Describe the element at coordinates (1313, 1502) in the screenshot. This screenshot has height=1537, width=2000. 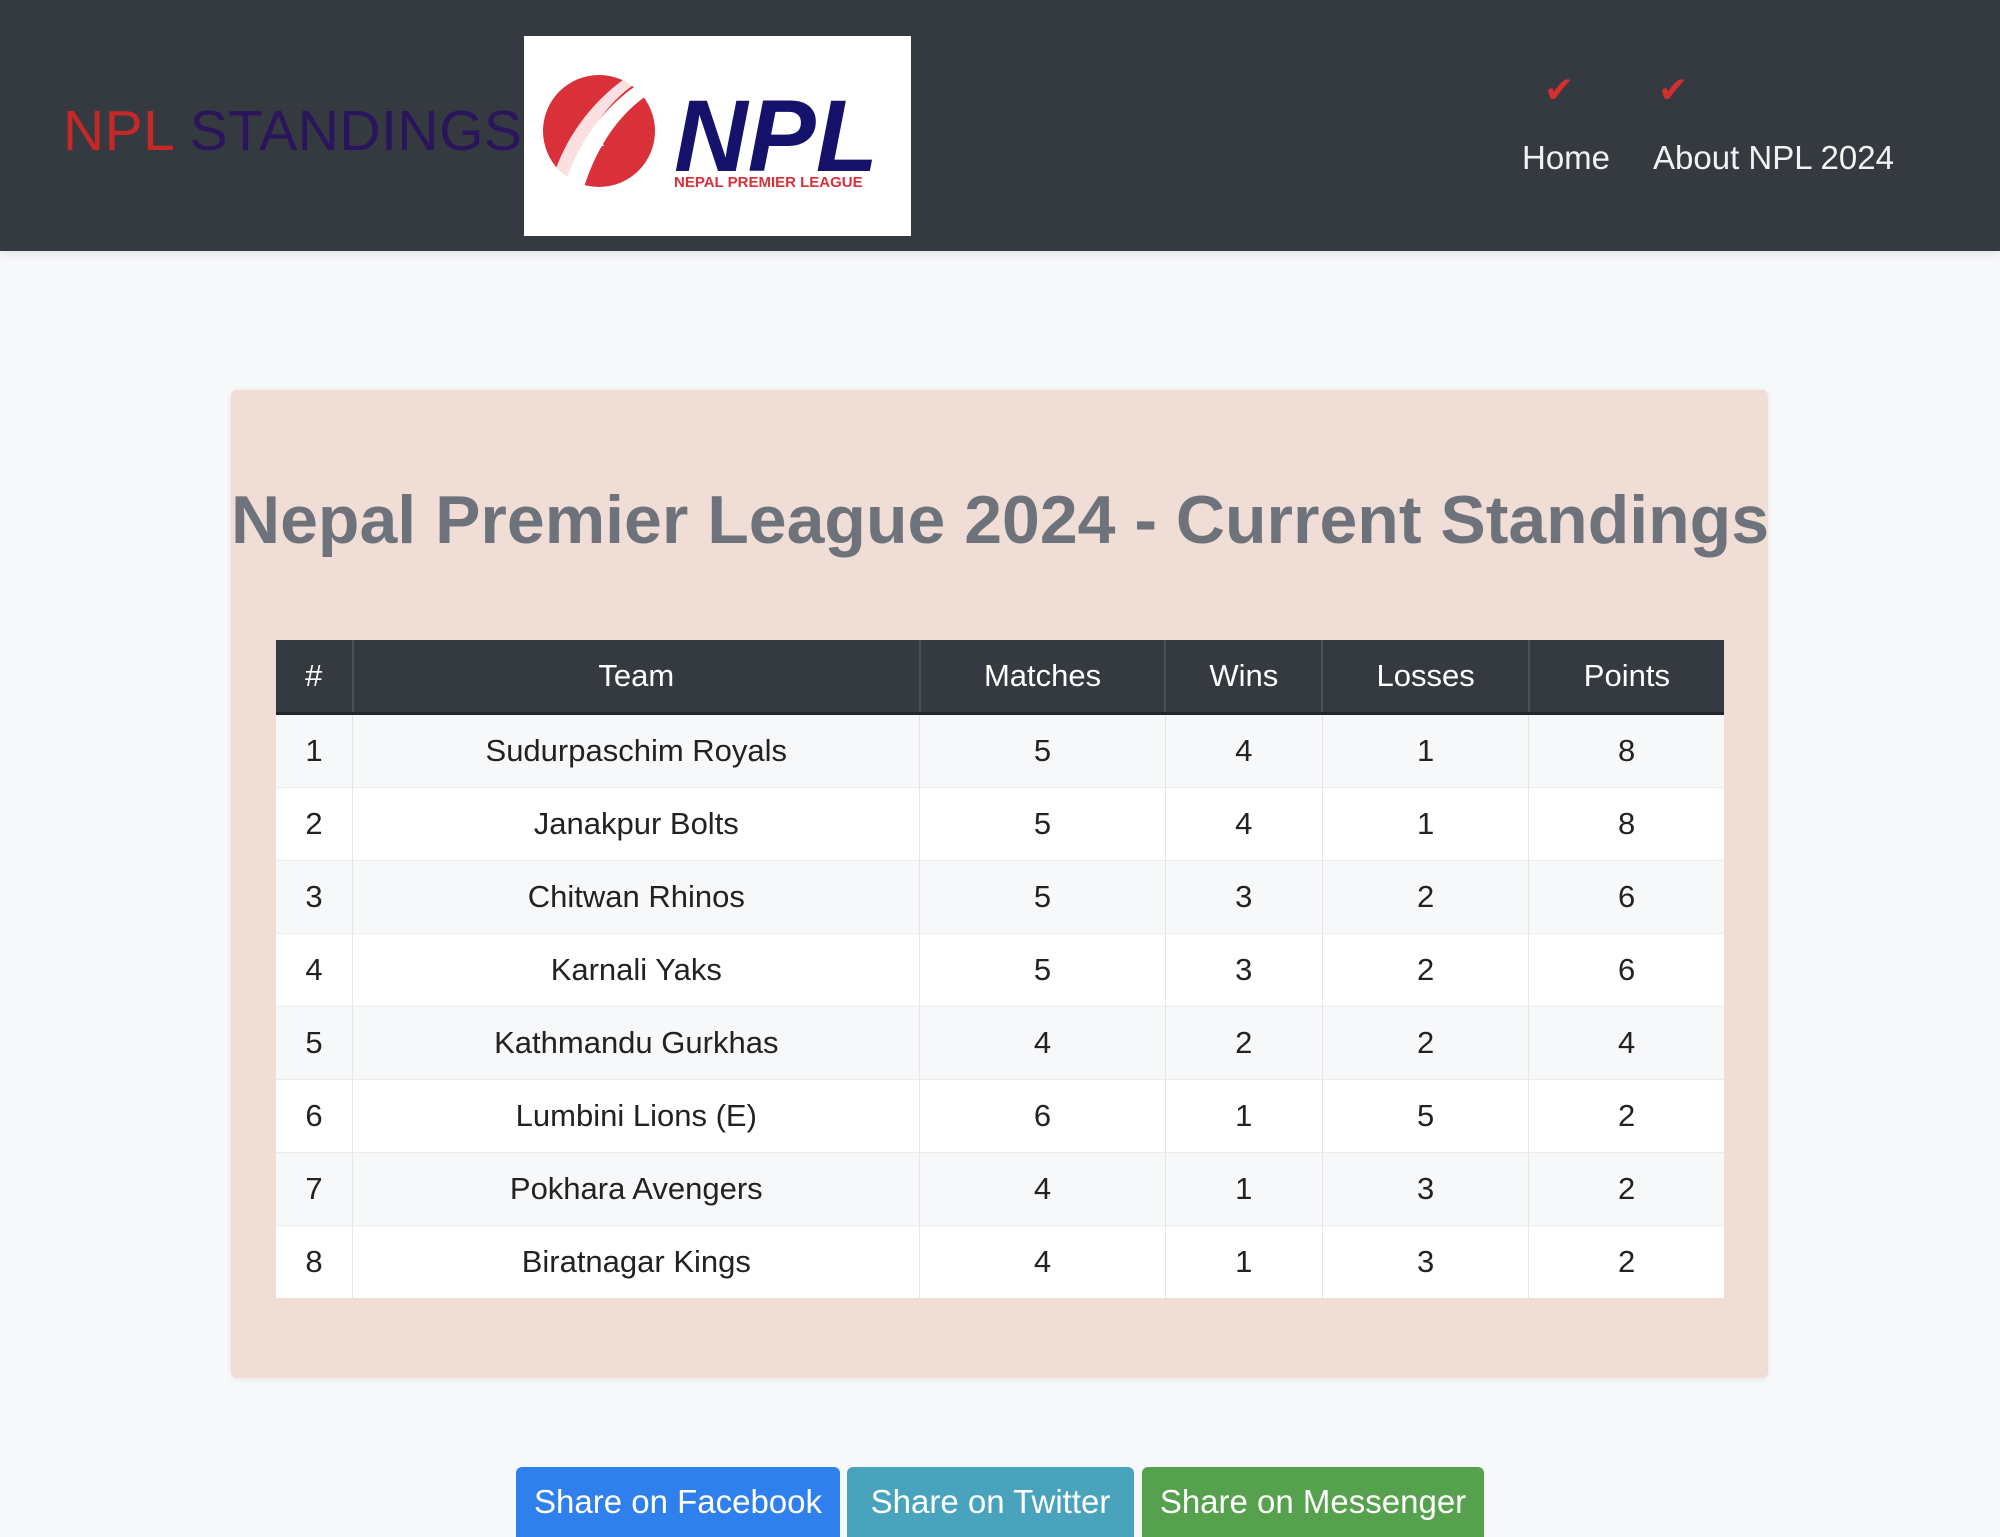
I see `share-messenger-button: Share on Messenger` at that location.